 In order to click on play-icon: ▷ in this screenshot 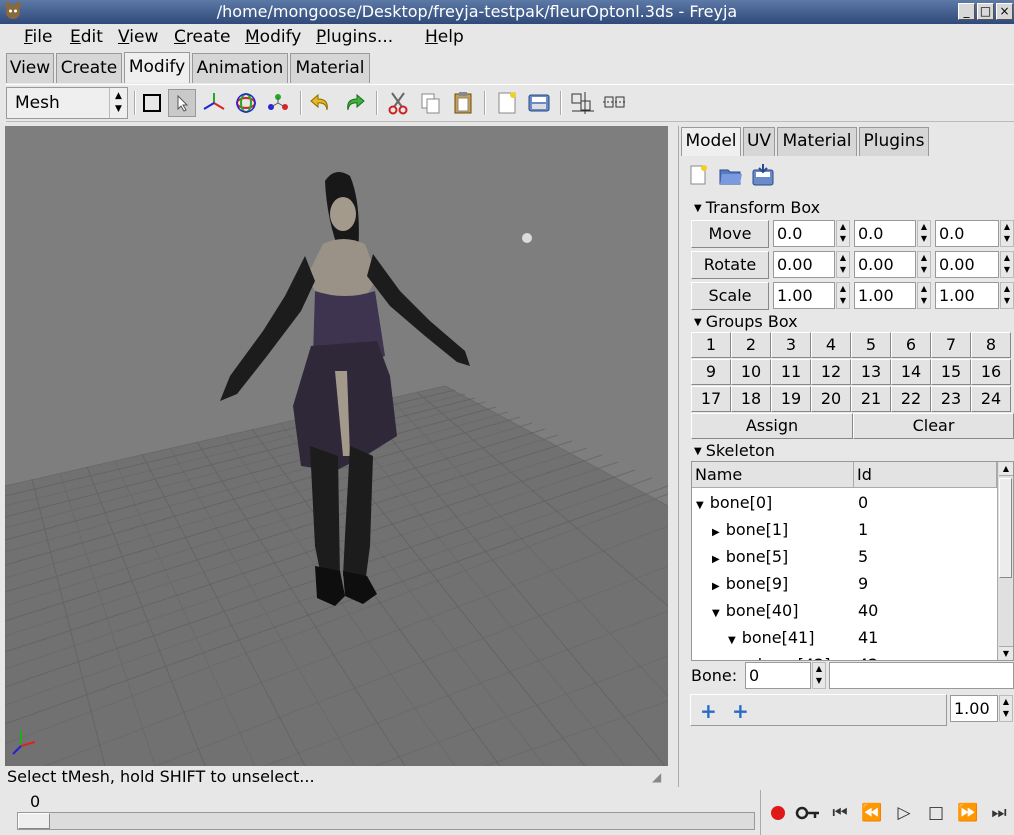, I will do `click(904, 813)`.